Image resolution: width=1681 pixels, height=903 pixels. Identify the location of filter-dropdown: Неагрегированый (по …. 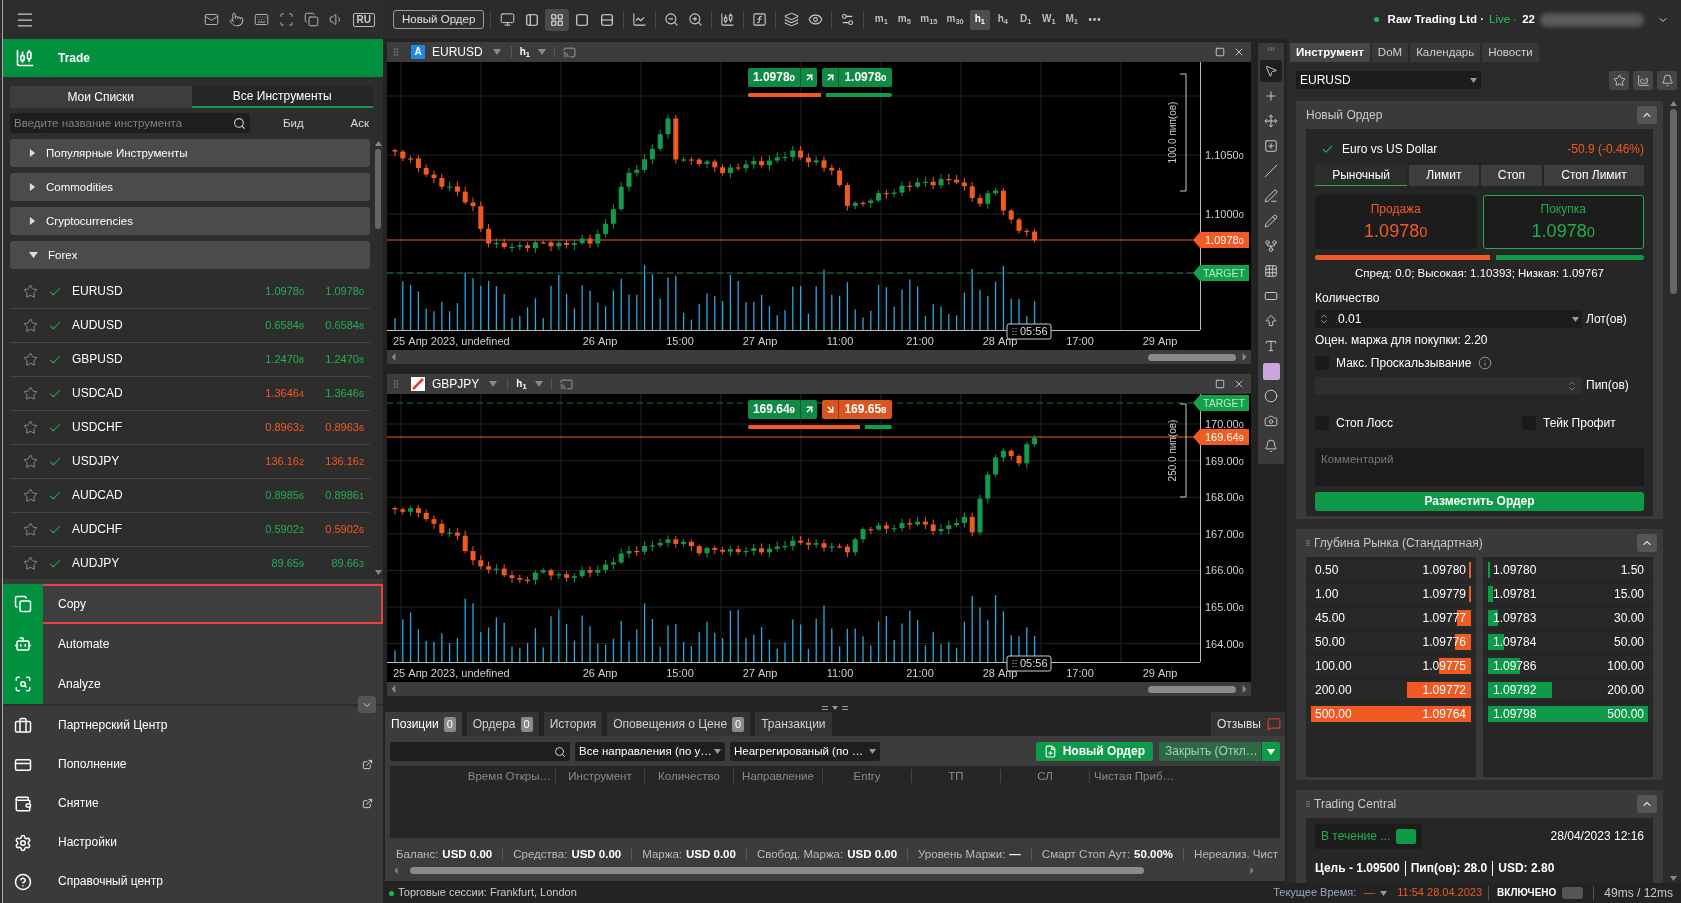
(805, 751).